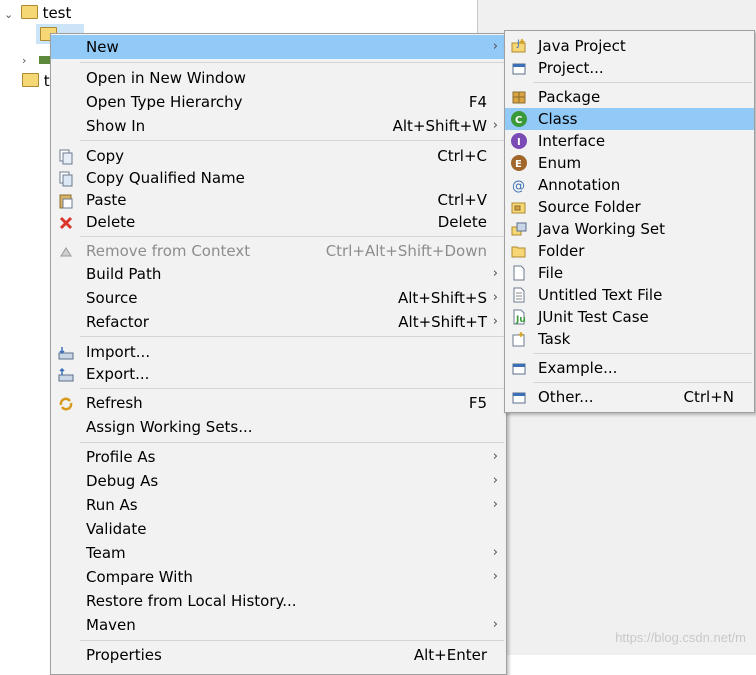 The width and height of the screenshot is (756, 675). What do you see at coordinates (57, 13) in the screenshot?
I see `tree-item-label: test` at bounding box center [57, 13].